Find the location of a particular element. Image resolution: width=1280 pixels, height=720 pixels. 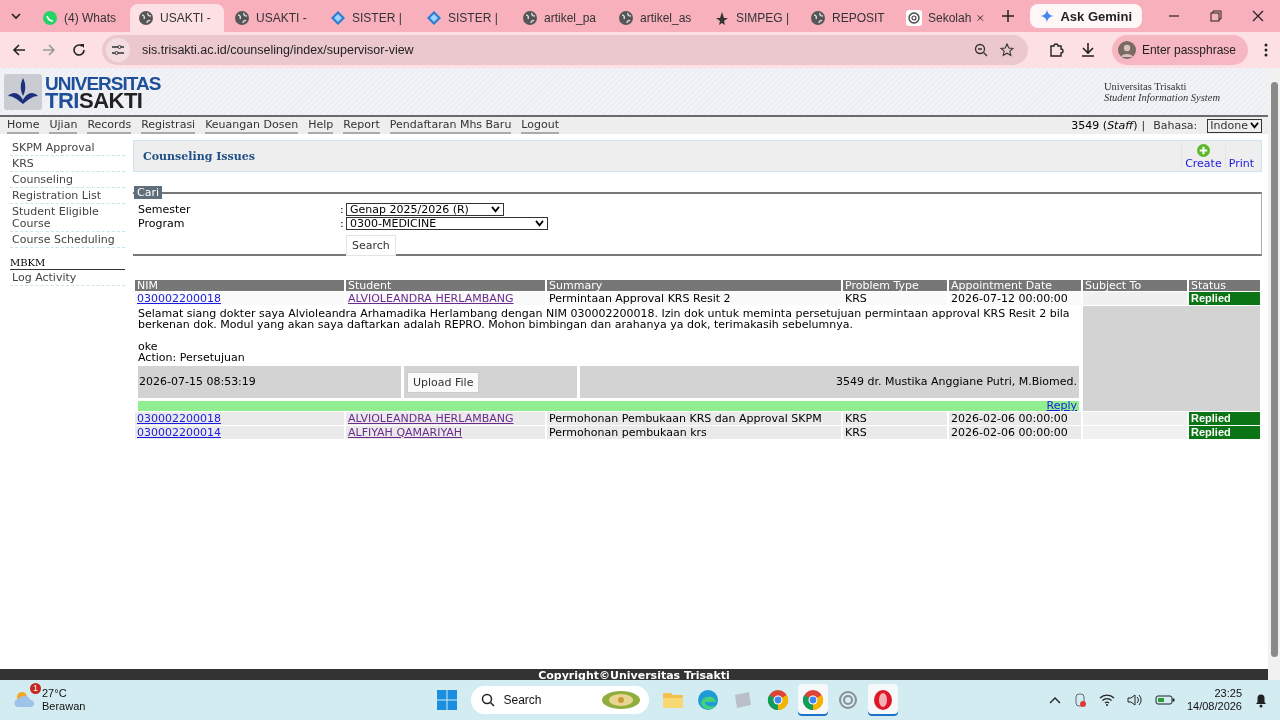

profile-button: Enter passphrase is located at coordinates (1179, 50).